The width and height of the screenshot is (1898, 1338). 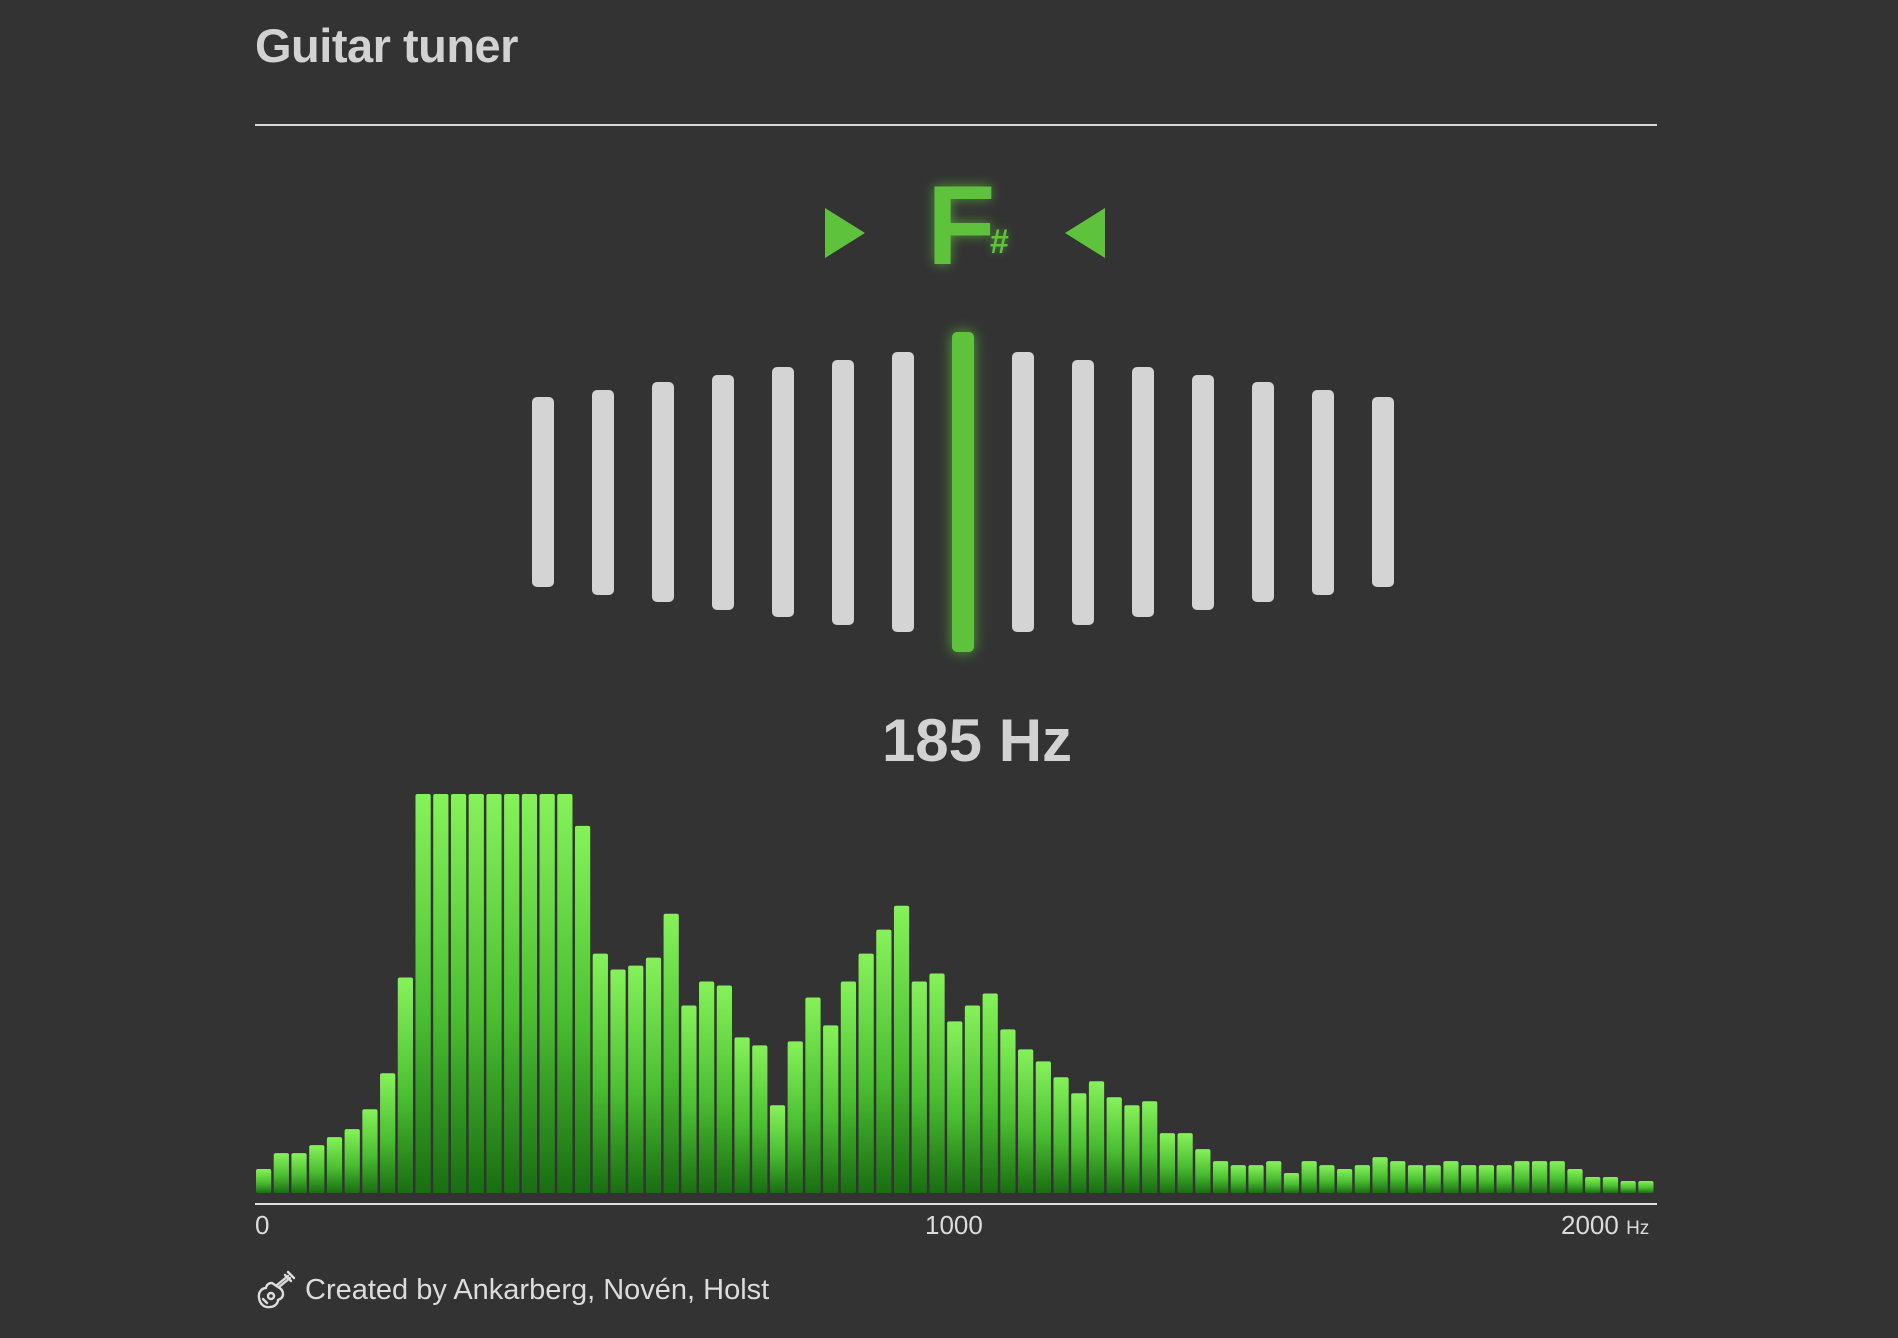 What do you see at coordinates (276, 1289) in the screenshot?
I see `guitar-icon` at bounding box center [276, 1289].